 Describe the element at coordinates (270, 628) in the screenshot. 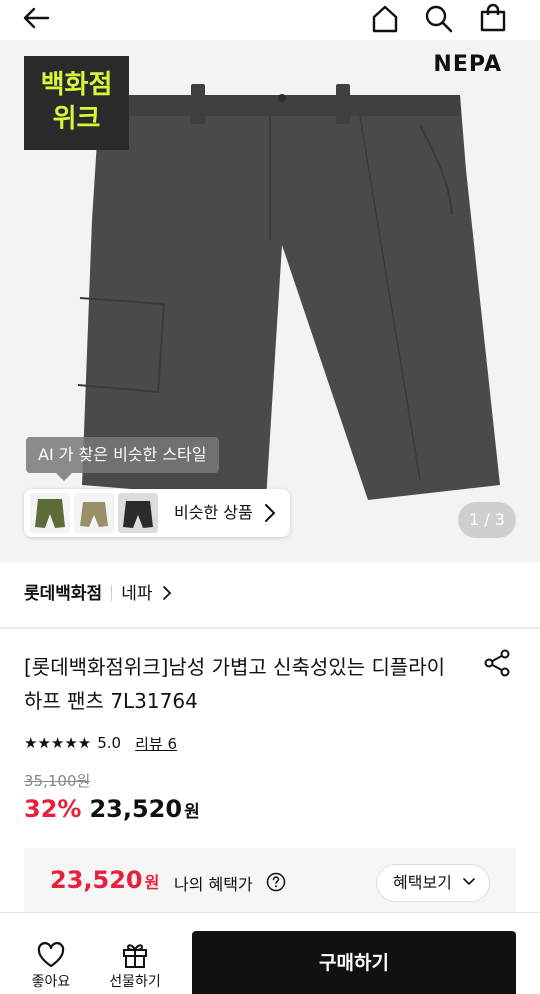

I see `section-divider` at that location.